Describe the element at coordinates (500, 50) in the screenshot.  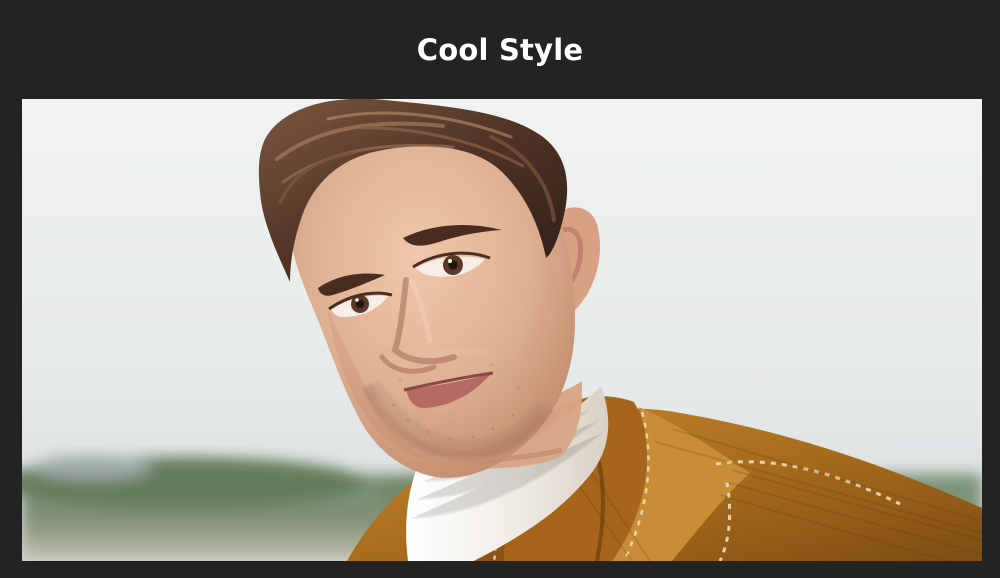
I see `page-title: Cool Style` at that location.